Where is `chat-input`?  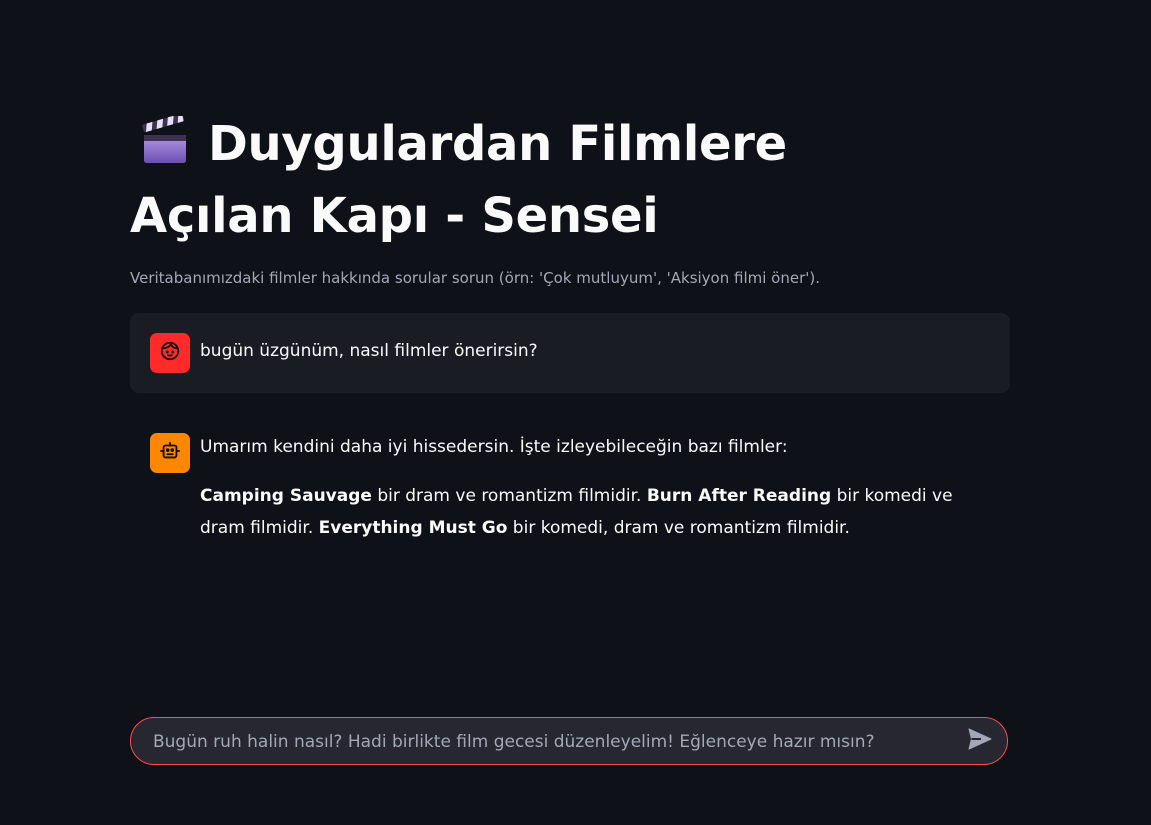 chat-input is located at coordinates (553, 742).